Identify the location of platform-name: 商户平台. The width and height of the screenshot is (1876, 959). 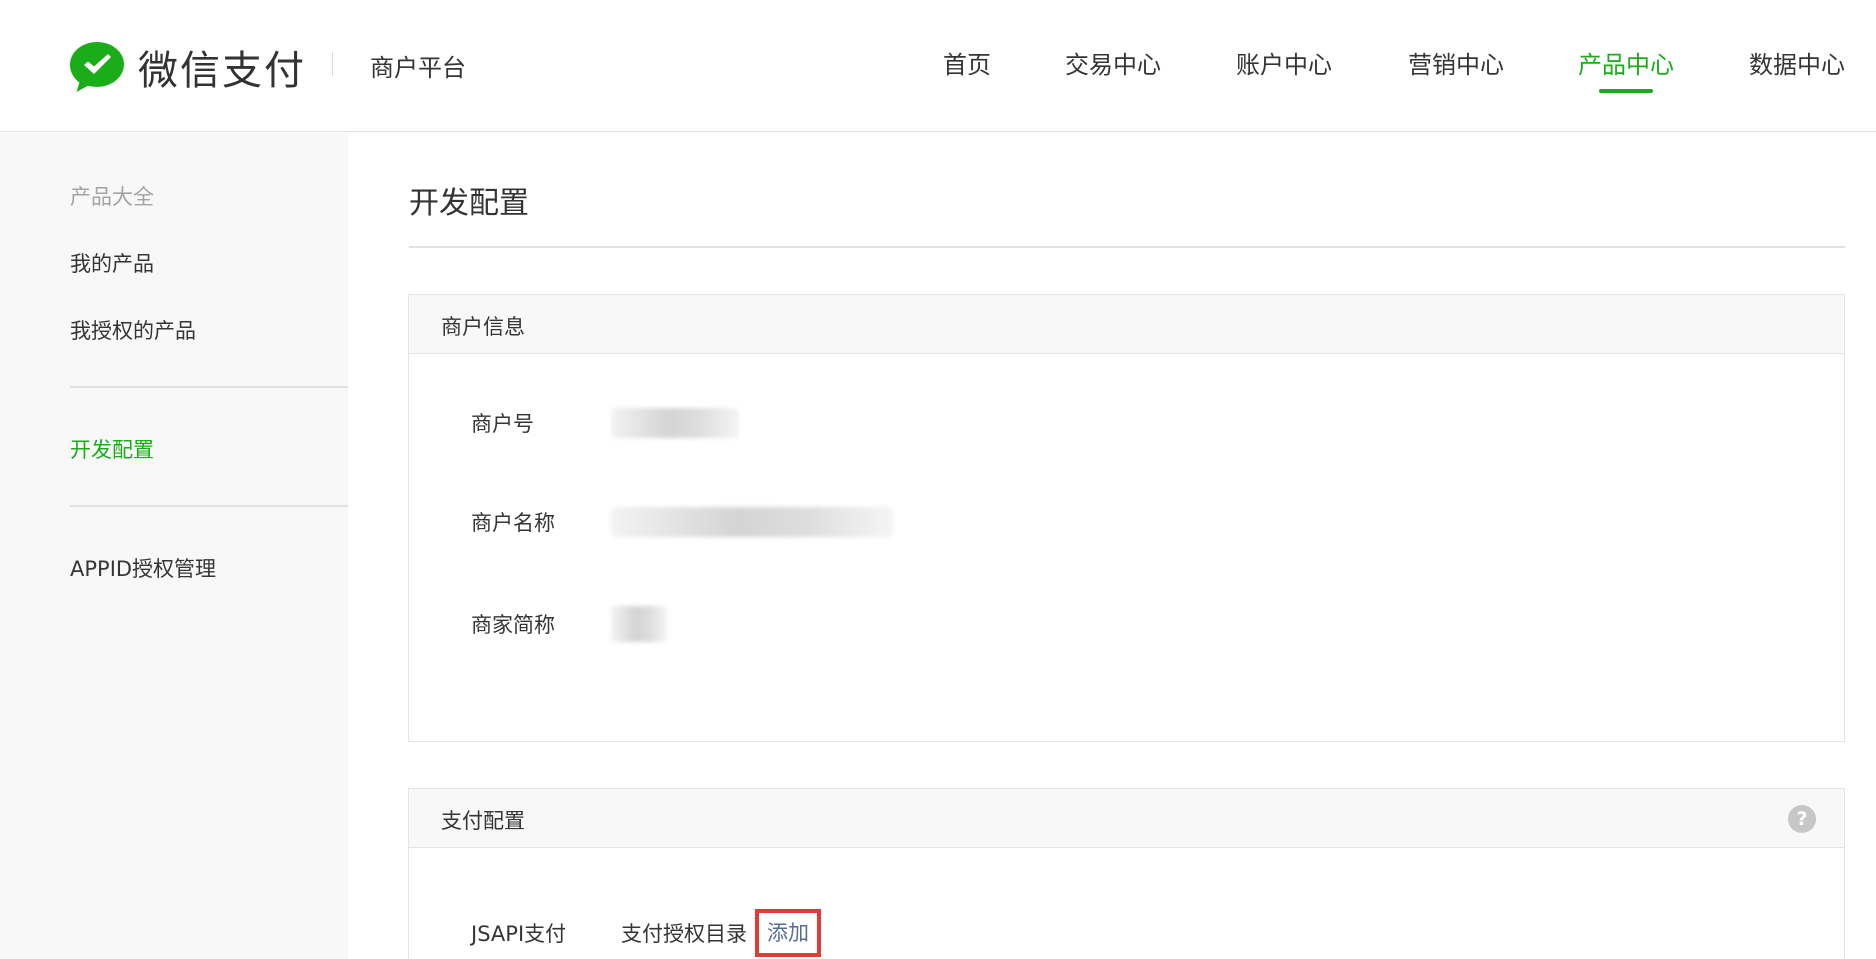
(418, 68).